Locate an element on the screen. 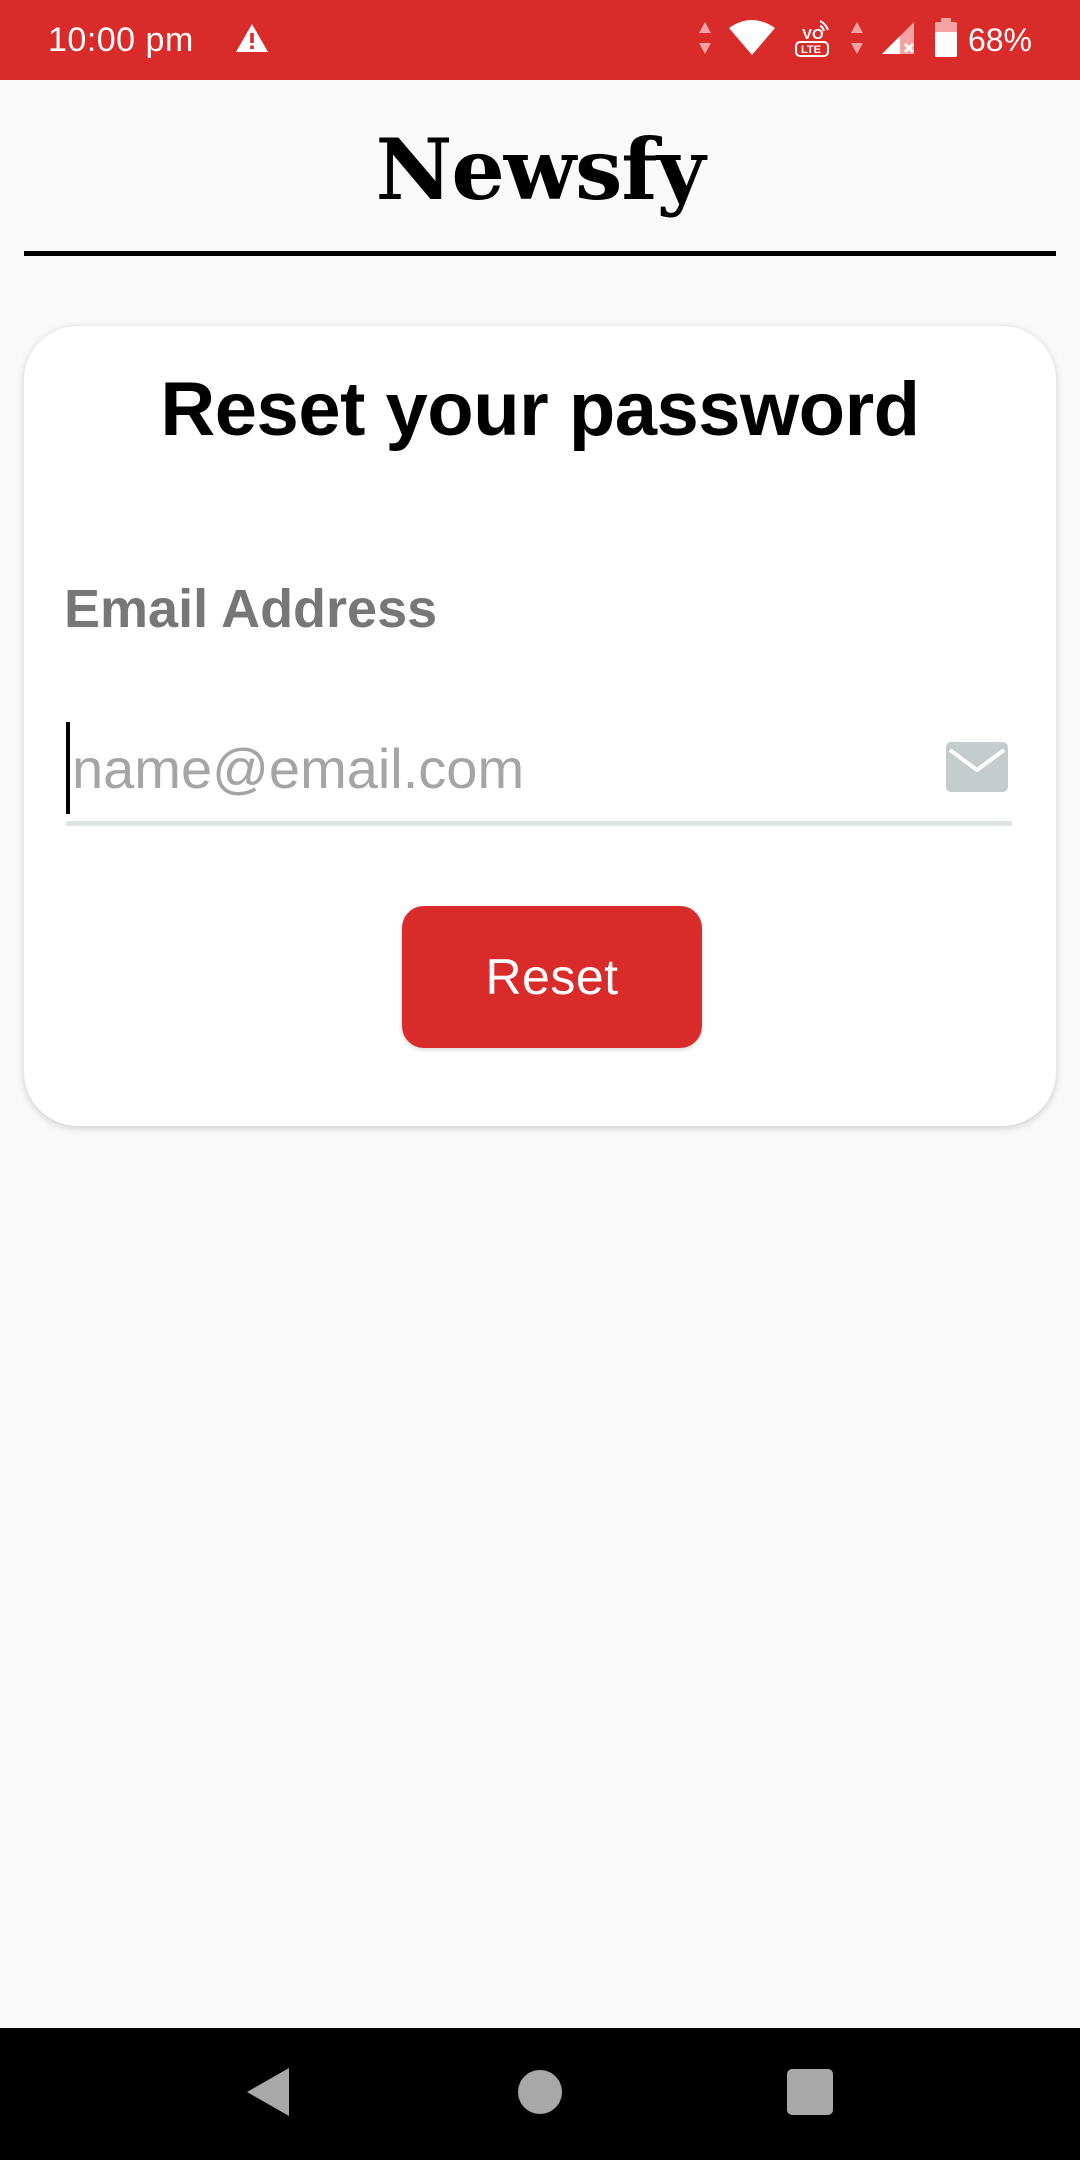 This screenshot has width=1080, height=2160. svg-text: VO is located at coordinates (813, 34).